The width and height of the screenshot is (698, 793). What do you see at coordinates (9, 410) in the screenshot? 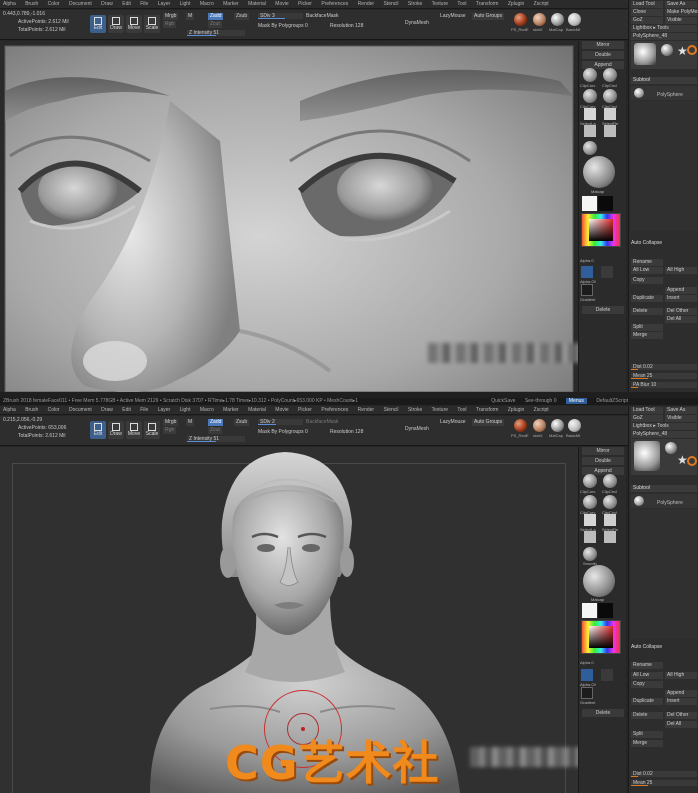
I see `menu-item-alpha: Alpha` at bounding box center [9, 410].